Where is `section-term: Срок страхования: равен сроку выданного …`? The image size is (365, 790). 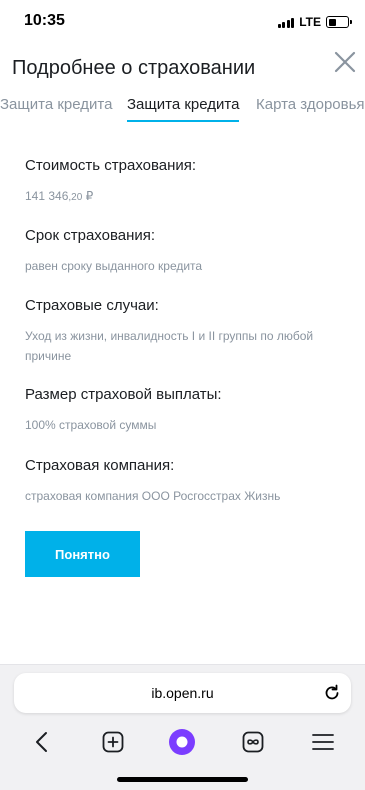
section-term: Срок страхования: равен сроку выданного … is located at coordinates (113, 251).